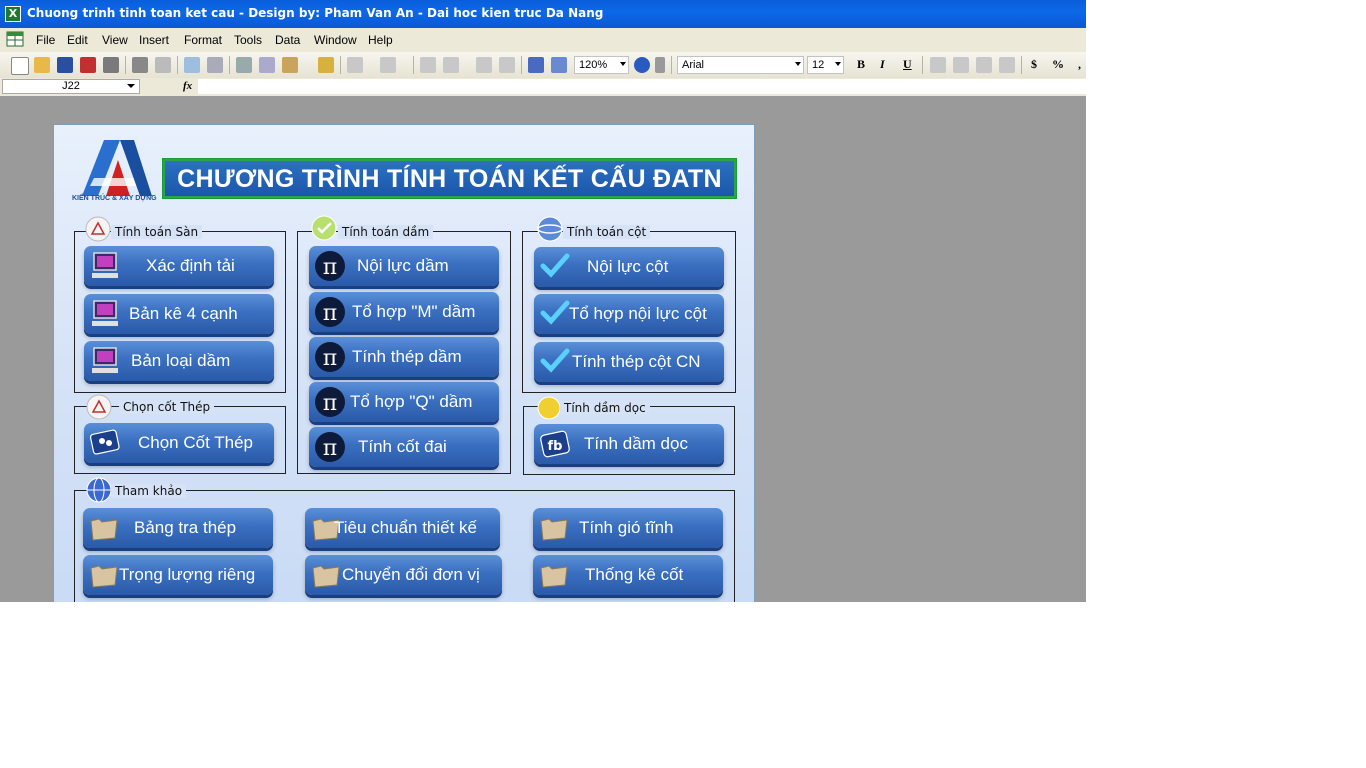 Image resolution: width=1366 pixels, height=768 pixels. I want to click on menu-edit: Edit, so click(77, 40).